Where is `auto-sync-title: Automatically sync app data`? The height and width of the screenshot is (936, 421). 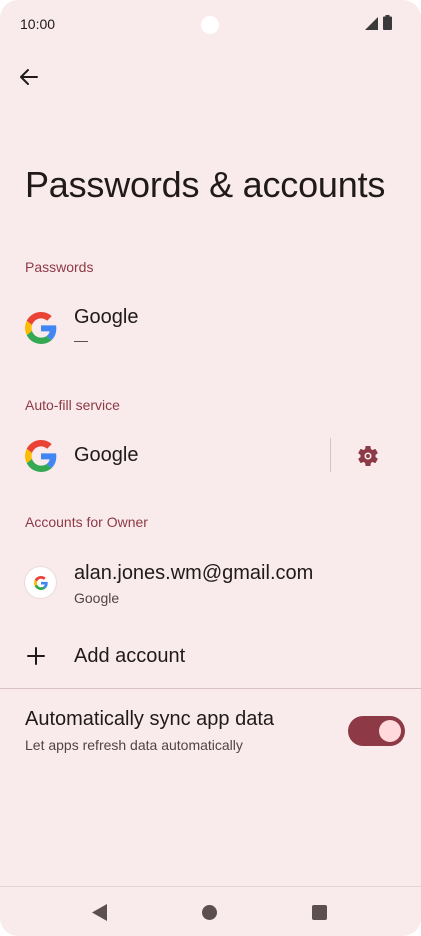 auto-sync-title: Automatically sync app data is located at coordinates (150, 719).